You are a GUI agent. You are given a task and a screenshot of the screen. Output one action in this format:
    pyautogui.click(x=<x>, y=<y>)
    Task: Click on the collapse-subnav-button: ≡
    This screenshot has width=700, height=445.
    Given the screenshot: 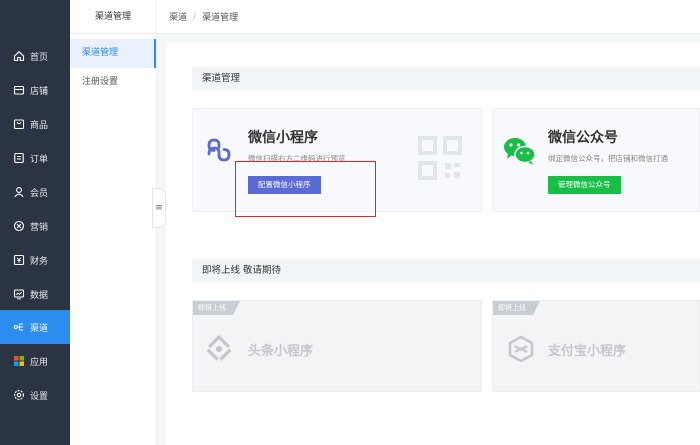 What is the action you would take?
    pyautogui.click(x=159, y=208)
    